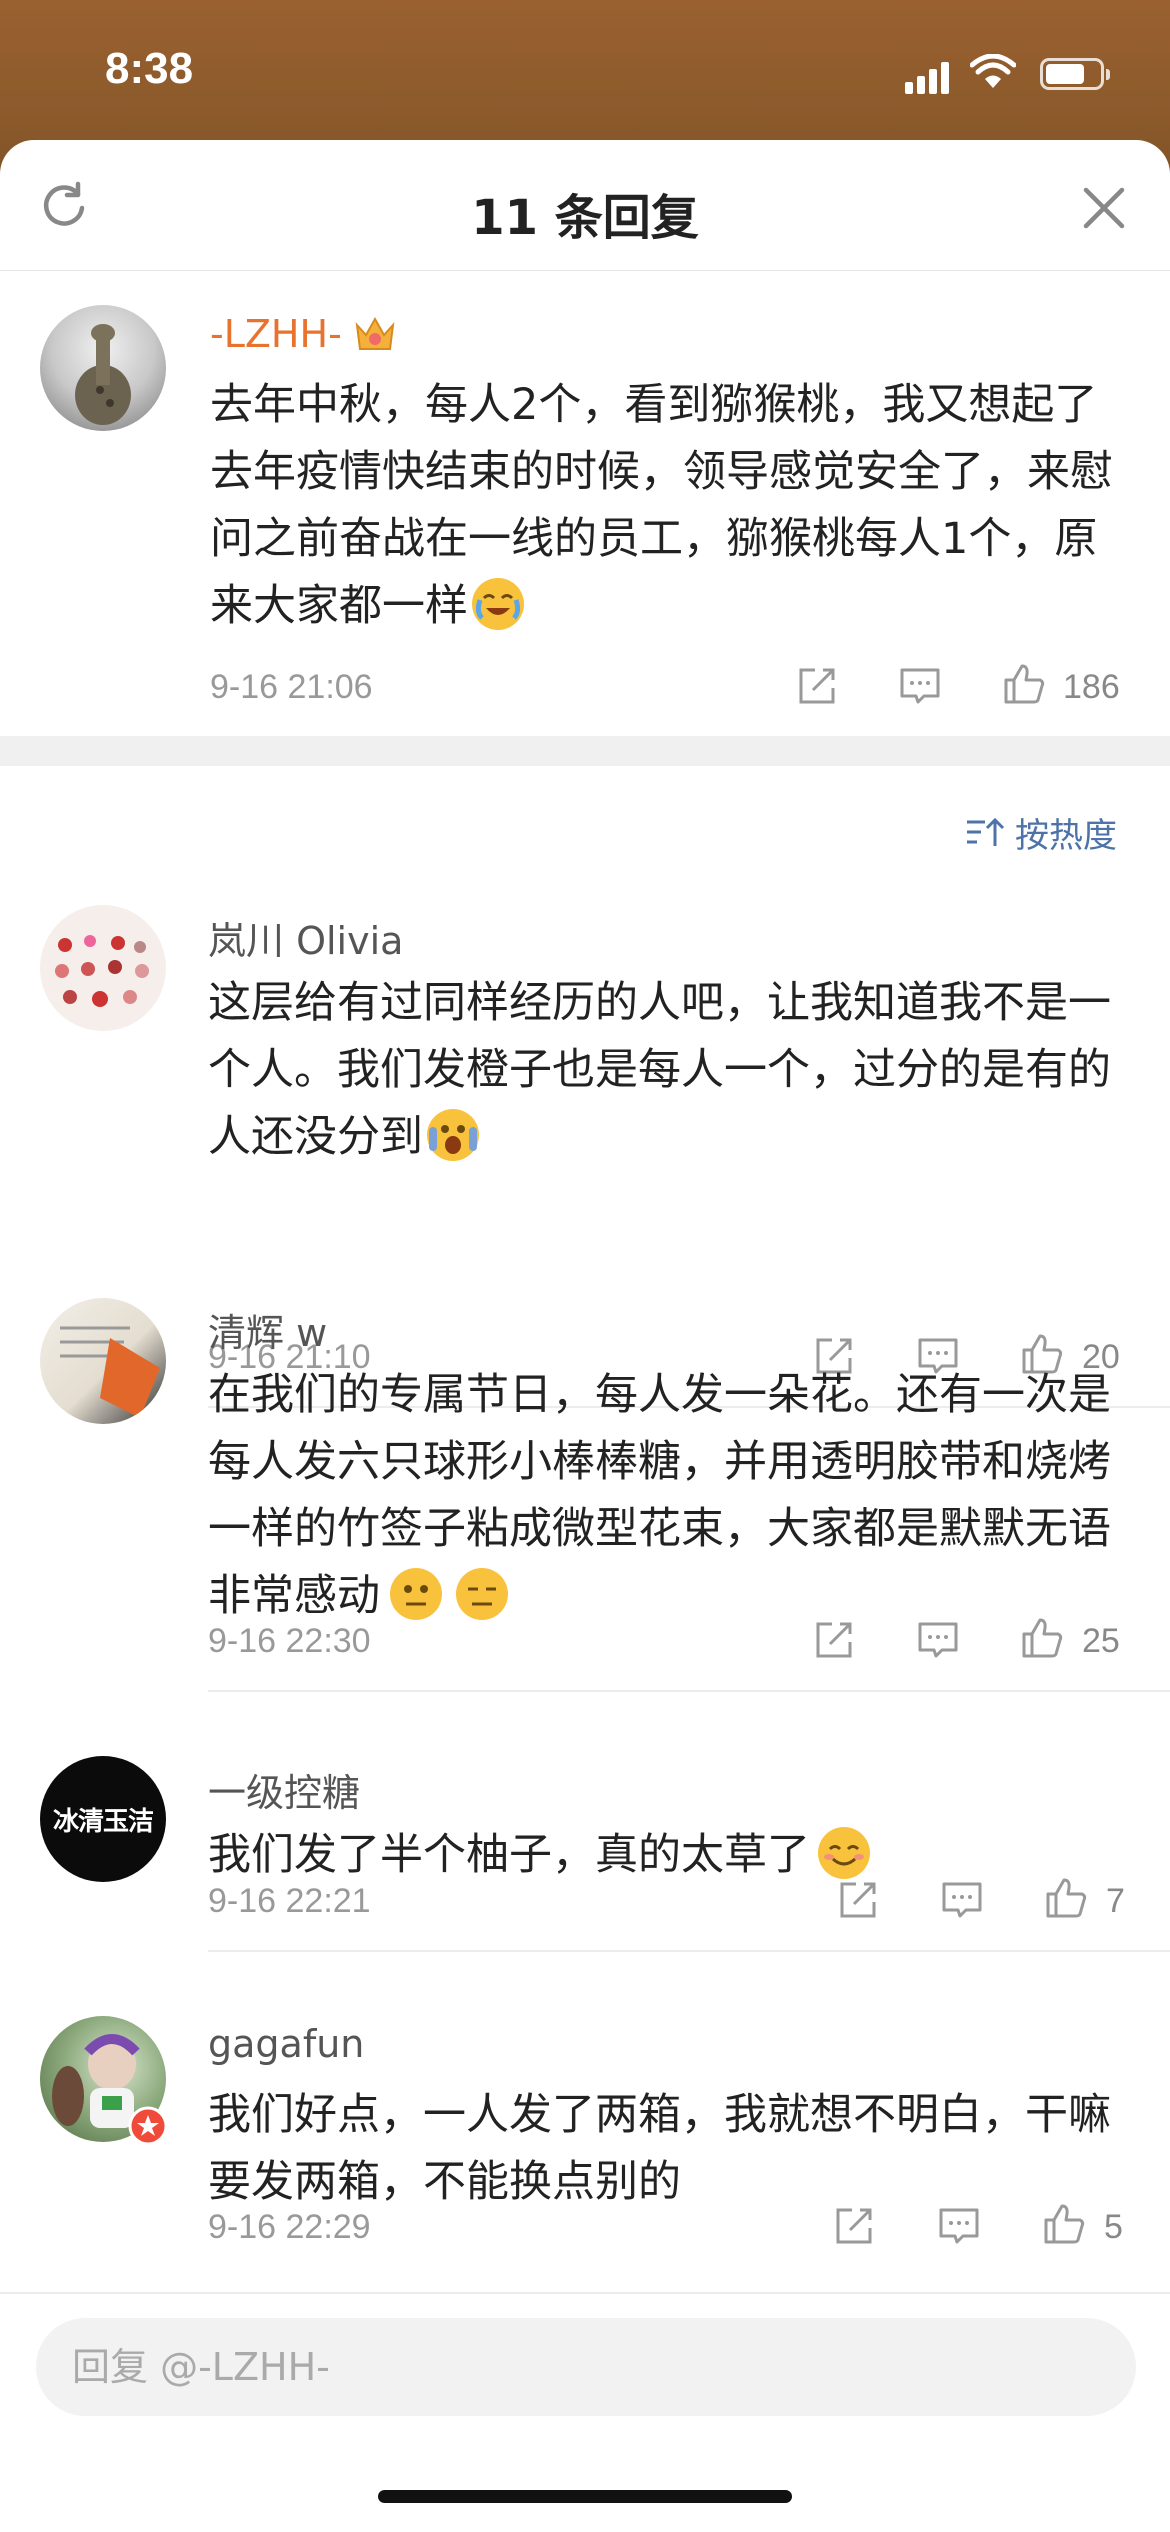 Image resolution: width=1170 pixels, height=2532 pixels. What do you see at coordinates (102, 971) in the screenshot?
I see `pattern-avatar-icon` at bounding box center [102, 971].